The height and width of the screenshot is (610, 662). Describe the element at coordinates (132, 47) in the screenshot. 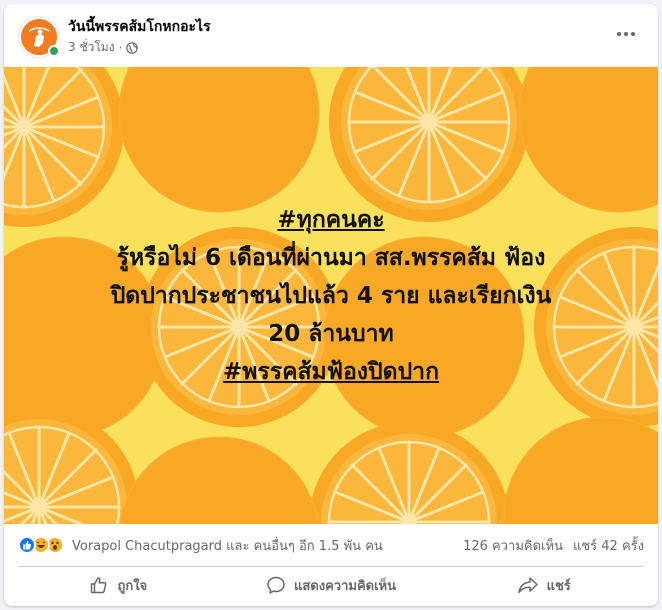

I see `globe-icon` at that location.